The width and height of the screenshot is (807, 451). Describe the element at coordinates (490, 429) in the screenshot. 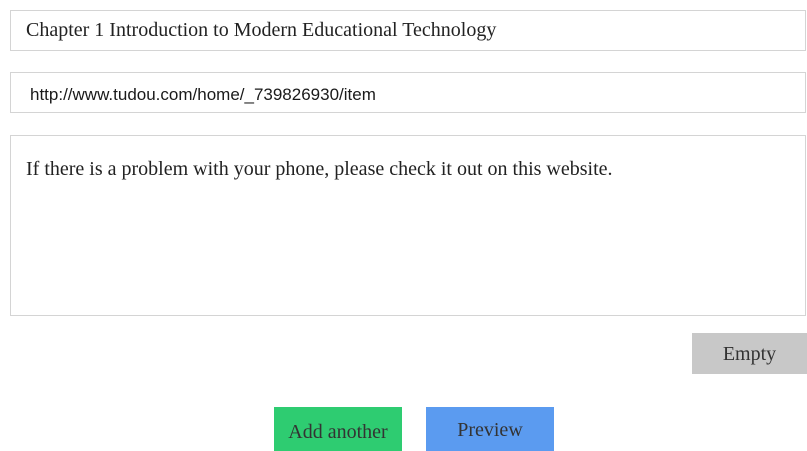

I see `preview-button: Preview` at that location.